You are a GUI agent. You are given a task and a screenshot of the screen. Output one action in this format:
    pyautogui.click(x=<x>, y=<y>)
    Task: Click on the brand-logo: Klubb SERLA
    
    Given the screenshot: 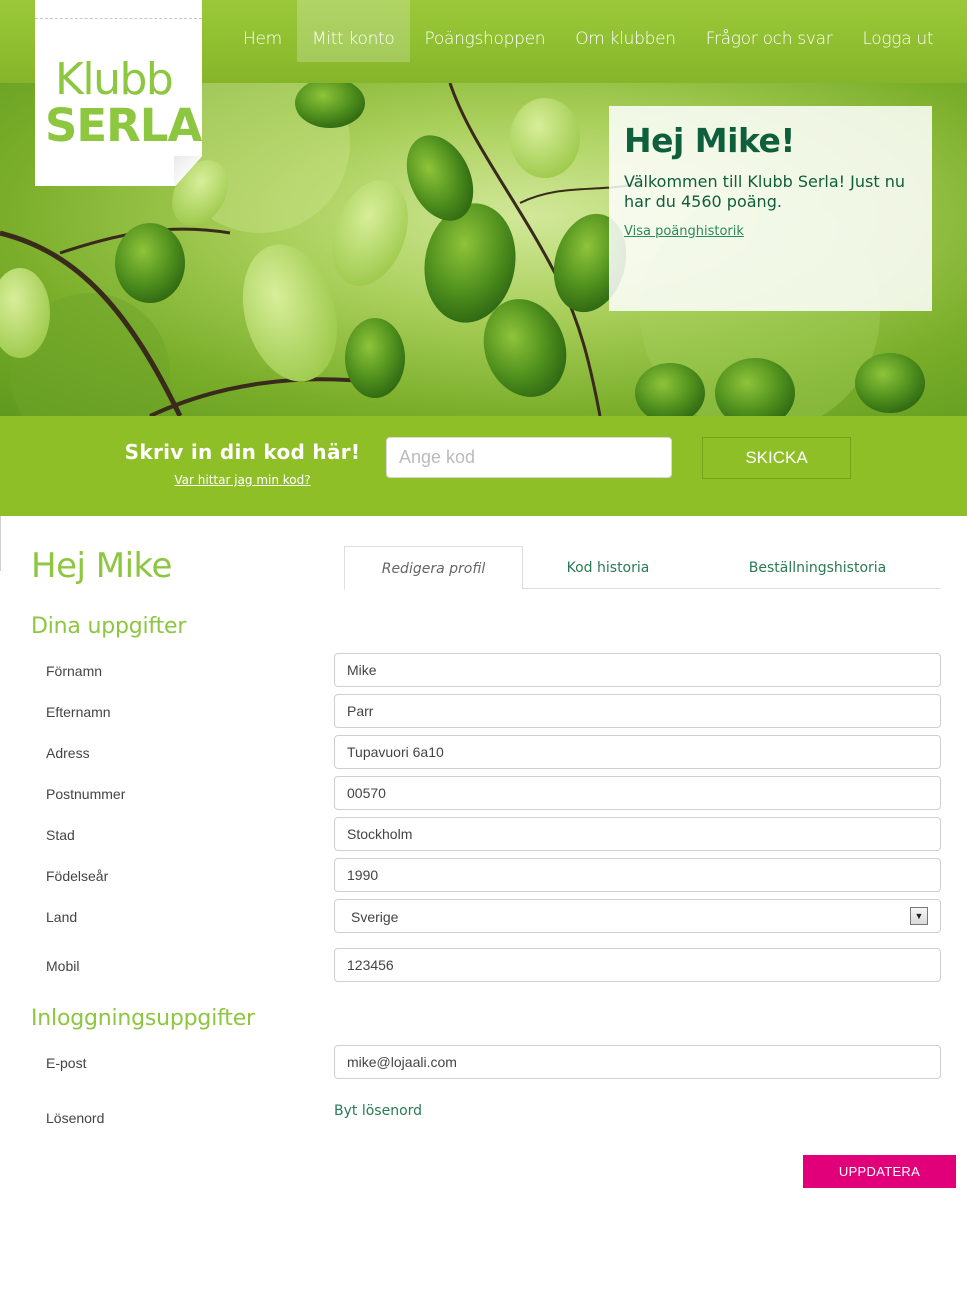 What is the action you would take?
    pyautogui.click(x=118, y=93)
    